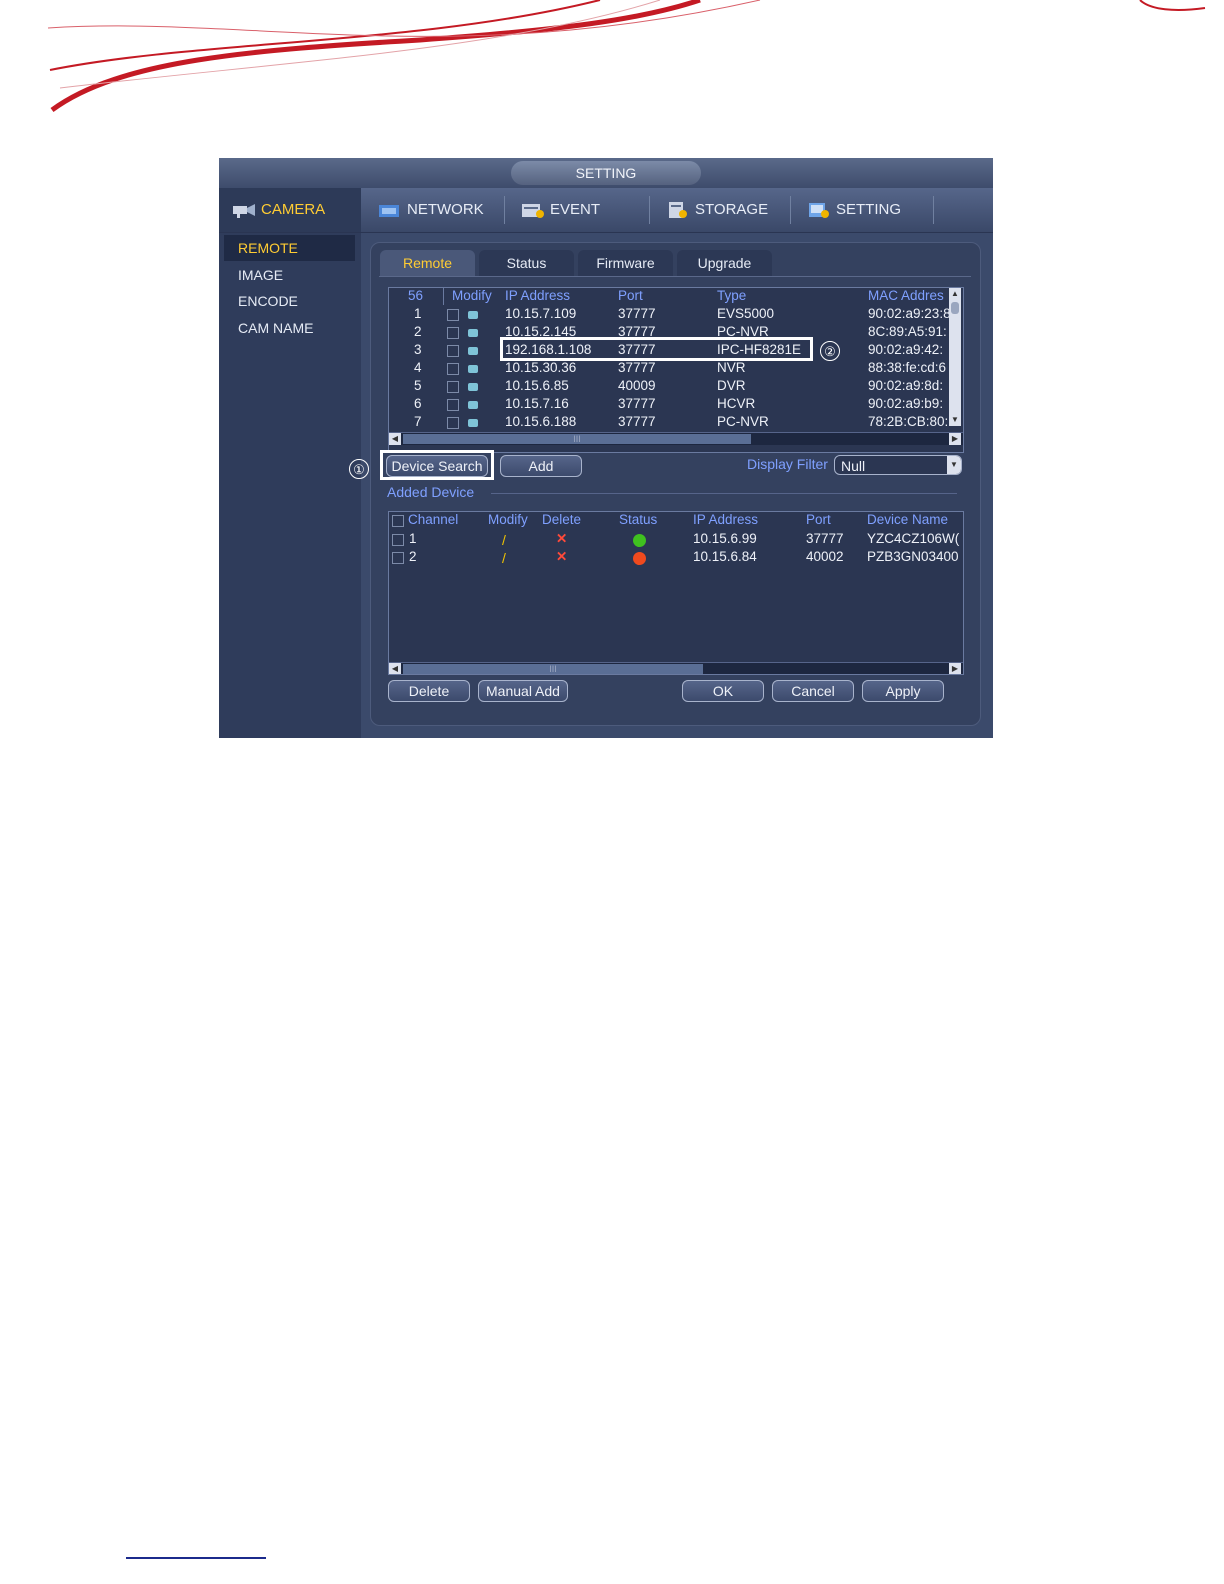  What do you see at coordinates (746, 313) in the screenshot?
I see `row-type: EVS5000` at bounding box center [746, 313].